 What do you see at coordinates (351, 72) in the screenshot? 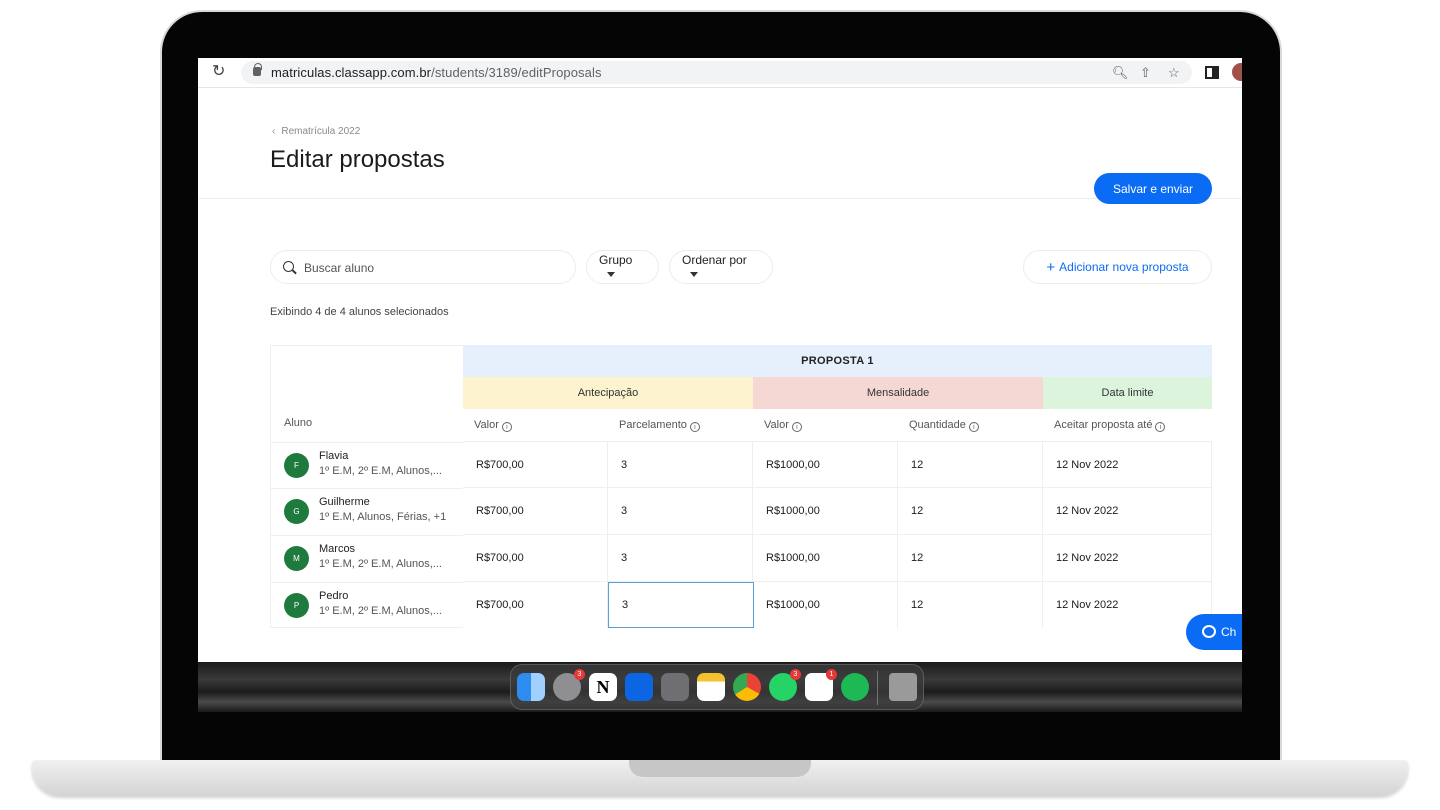
I see `url-host: matriculas.classapp.com.br` at bounding box center [351, 72].